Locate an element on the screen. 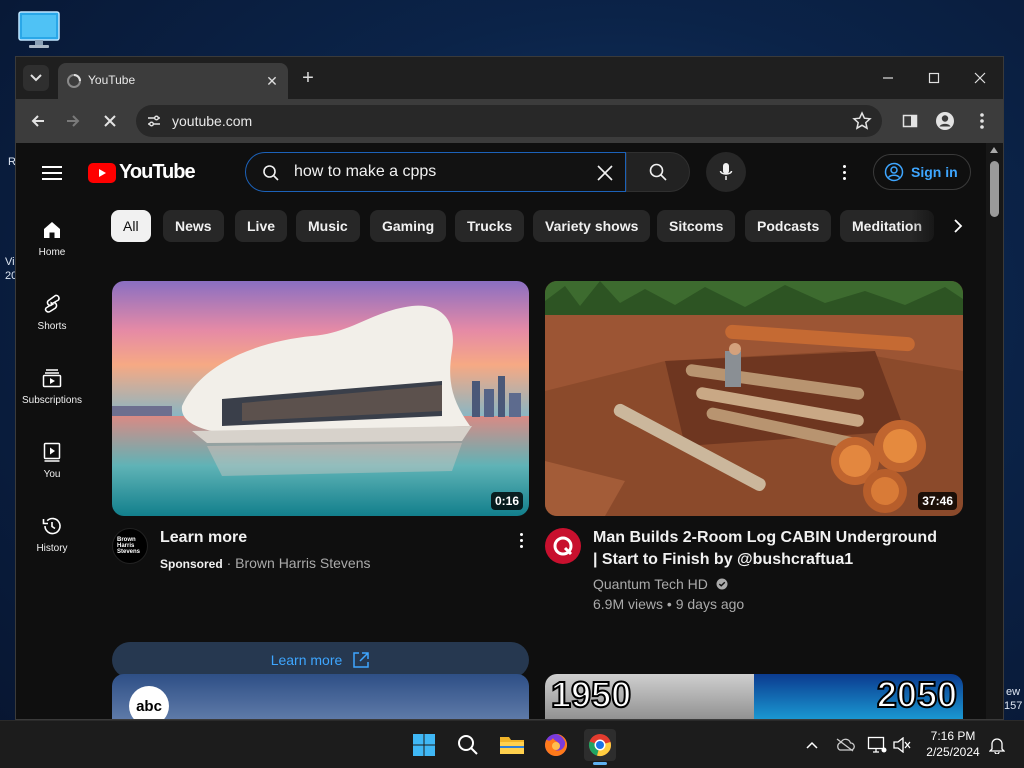  chip-variety-shows: Variety shows is located at coordinates (592, 226).